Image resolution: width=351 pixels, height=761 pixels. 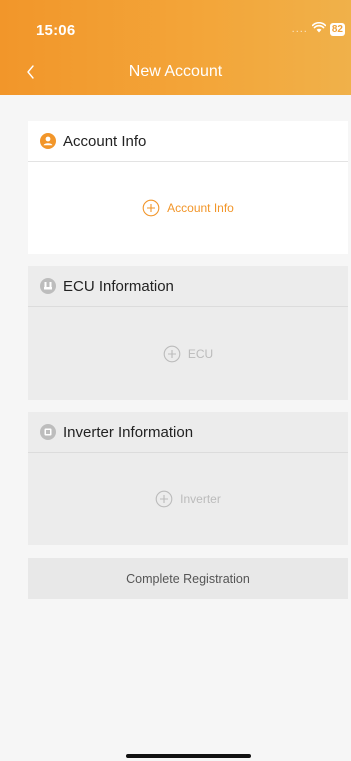 I want to click on home-indicator, so click(x=188, y=756).